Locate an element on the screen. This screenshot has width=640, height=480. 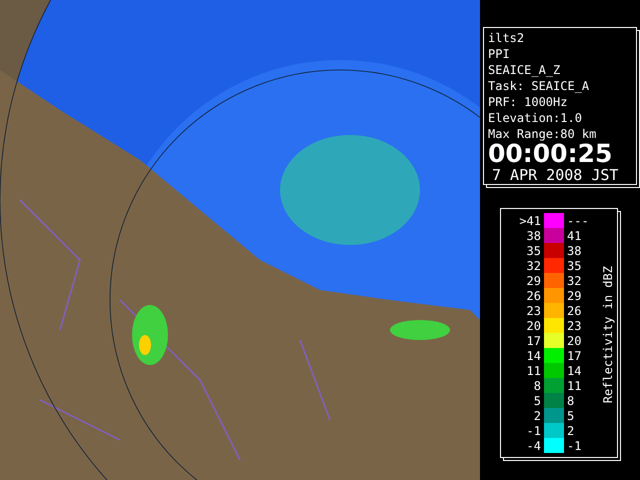
info-text: PPI is located at coordinates (499, 54).